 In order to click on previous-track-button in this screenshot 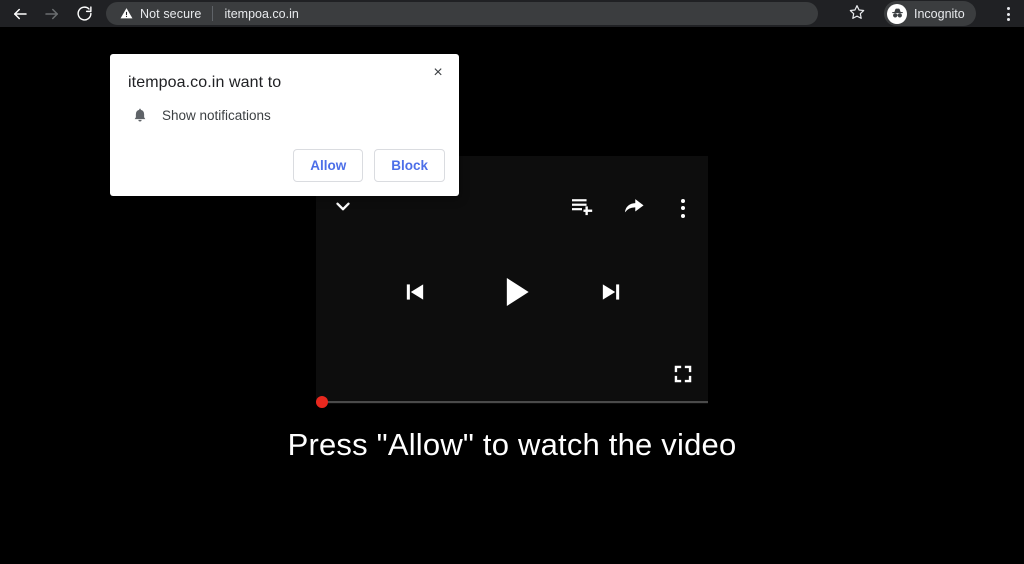, I will do `click(415, 294)`.